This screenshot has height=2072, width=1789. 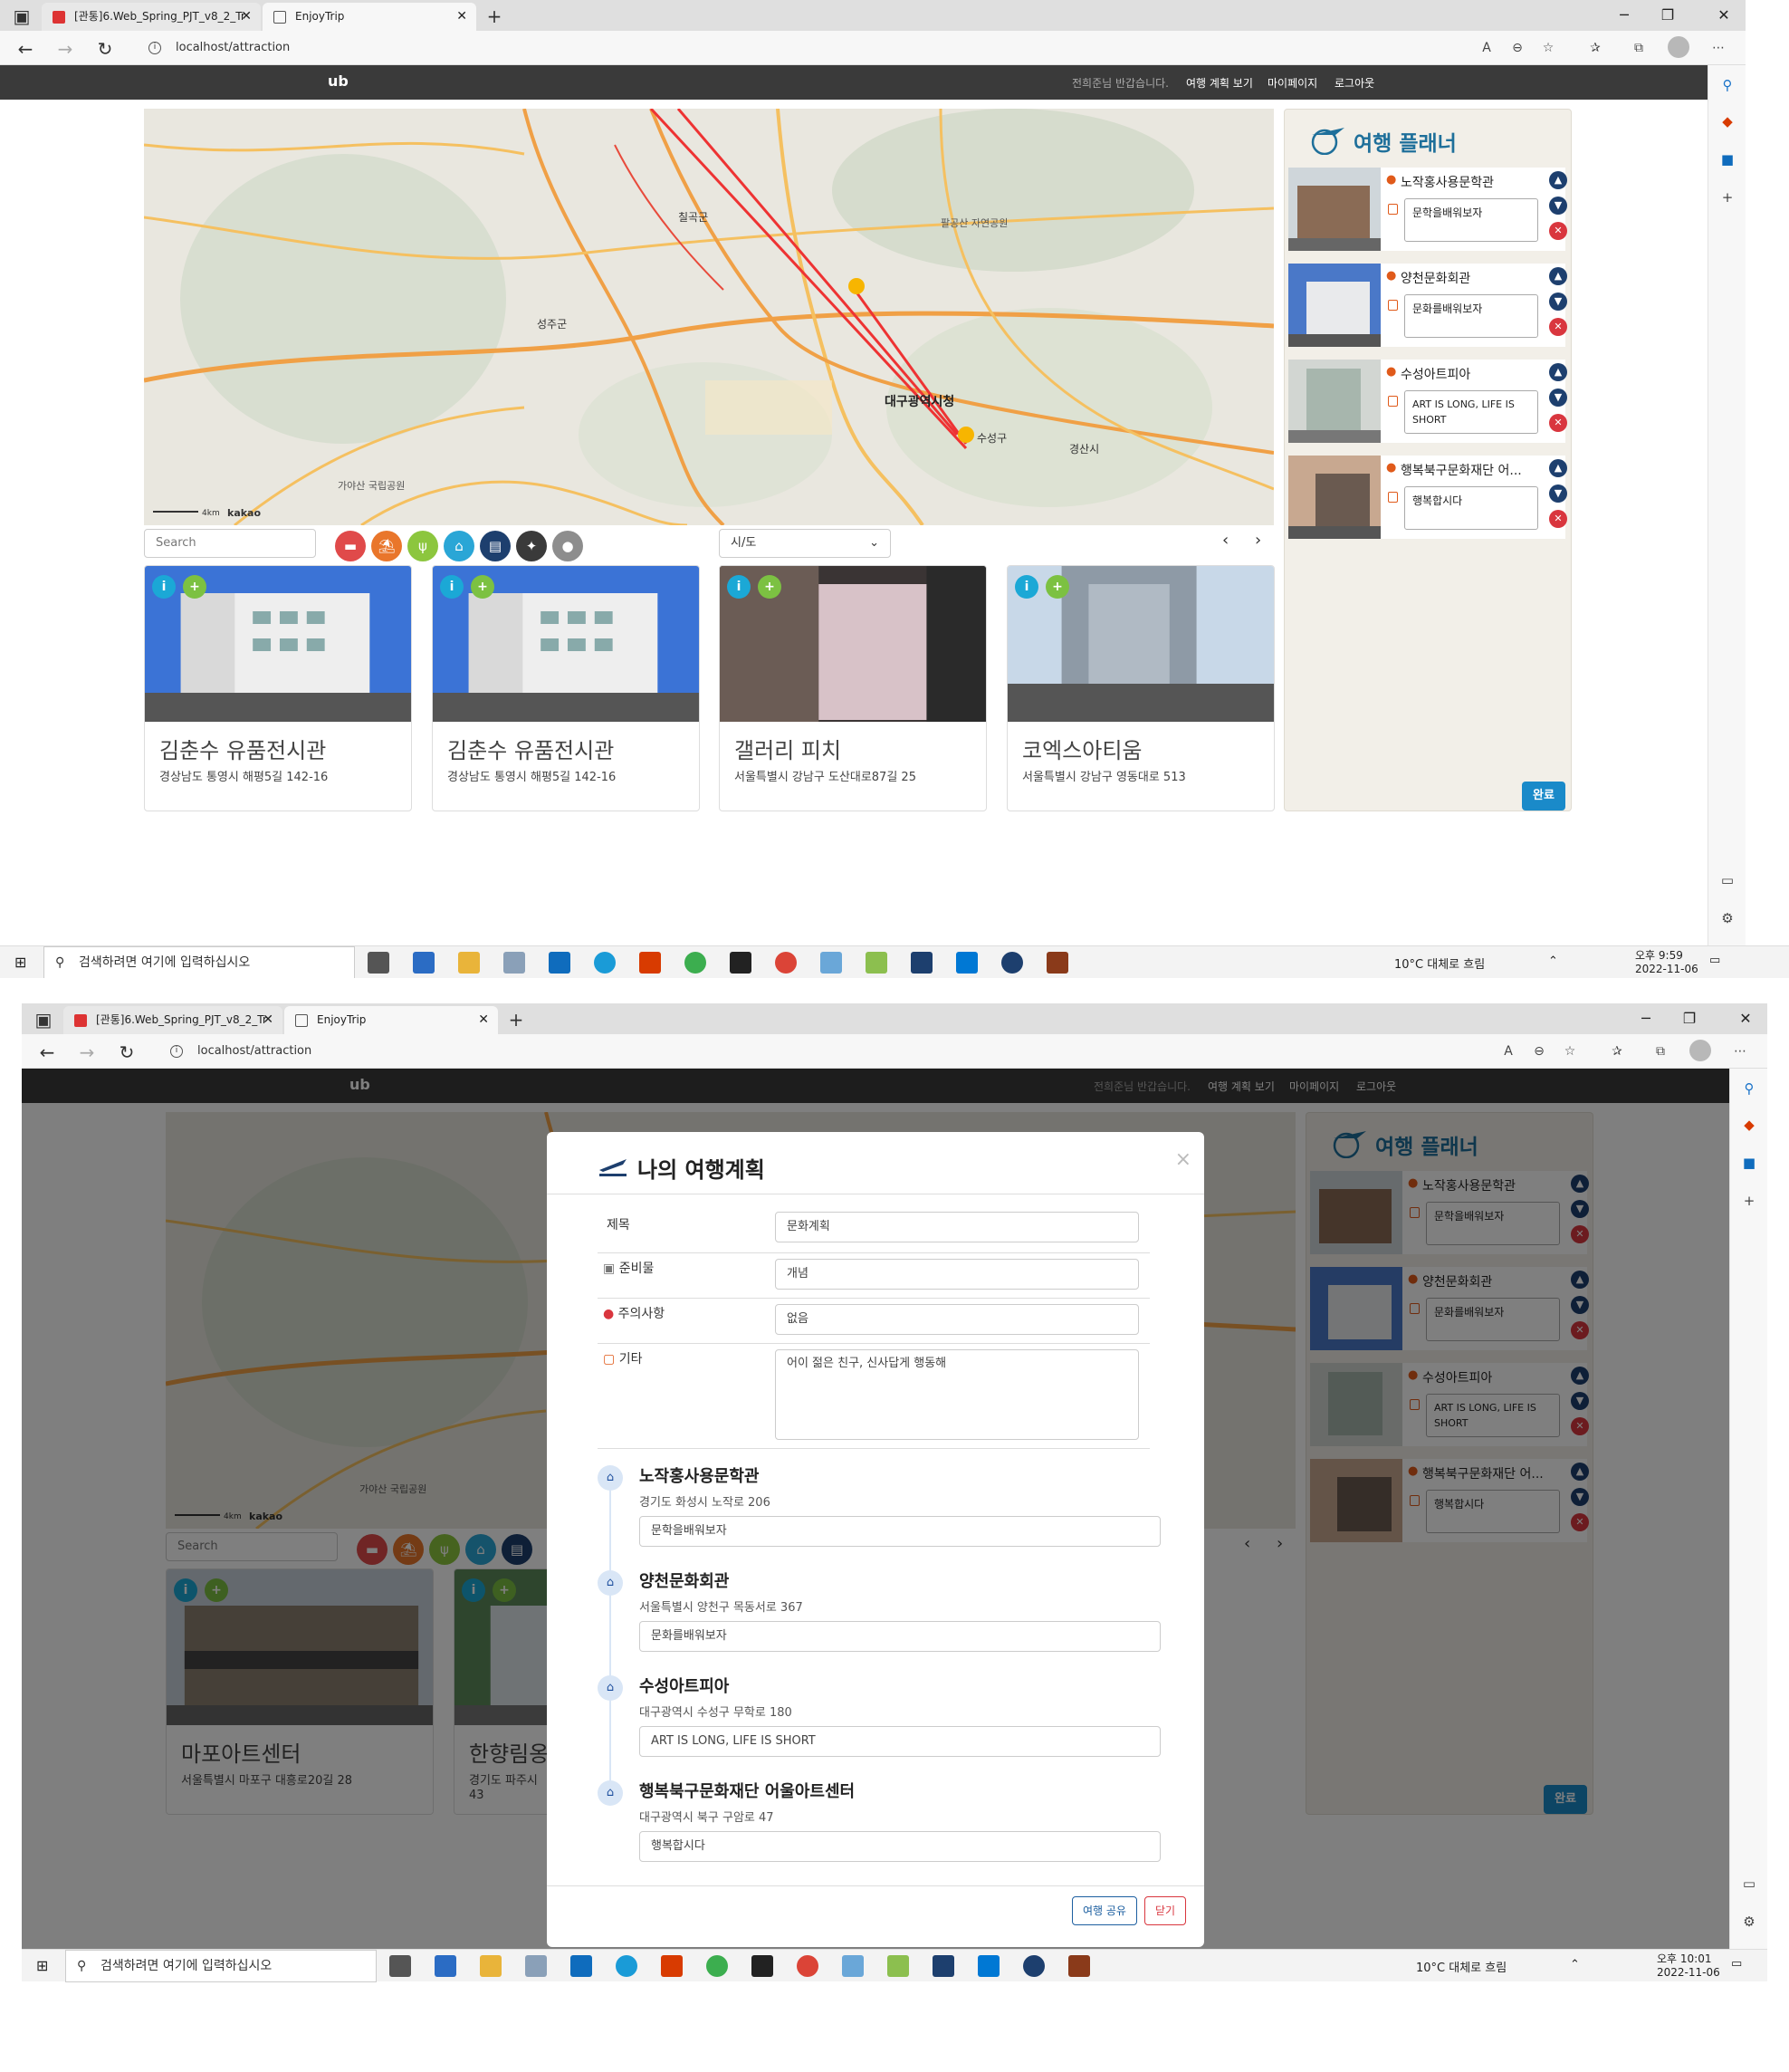 What do you see at coordinates (338, 82) in the screenshot?
I see `site-logo: ub` at bounding box center [338, 82].